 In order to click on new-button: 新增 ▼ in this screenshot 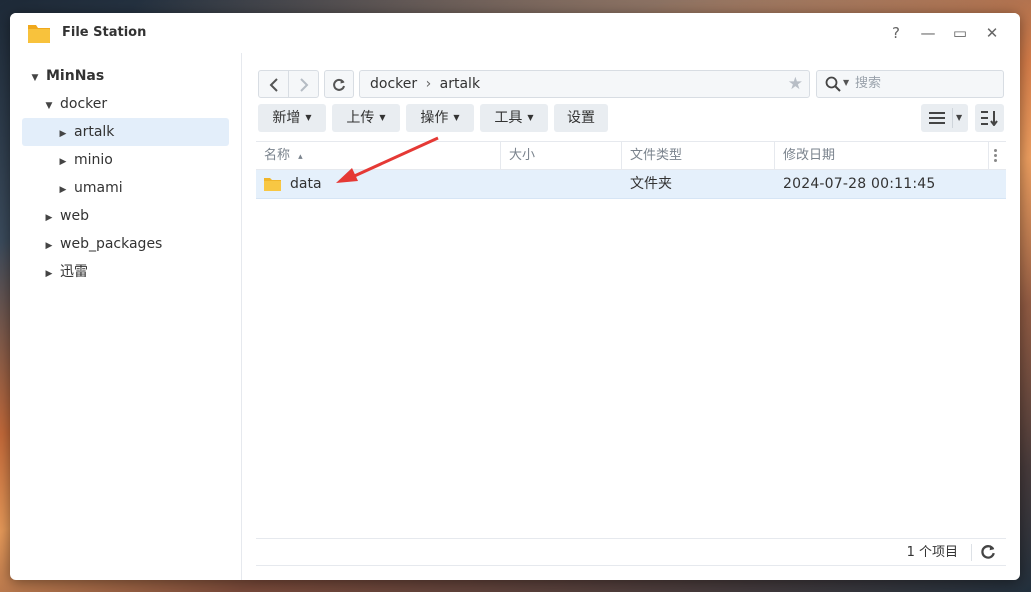, I will do `click(292, 118)`.